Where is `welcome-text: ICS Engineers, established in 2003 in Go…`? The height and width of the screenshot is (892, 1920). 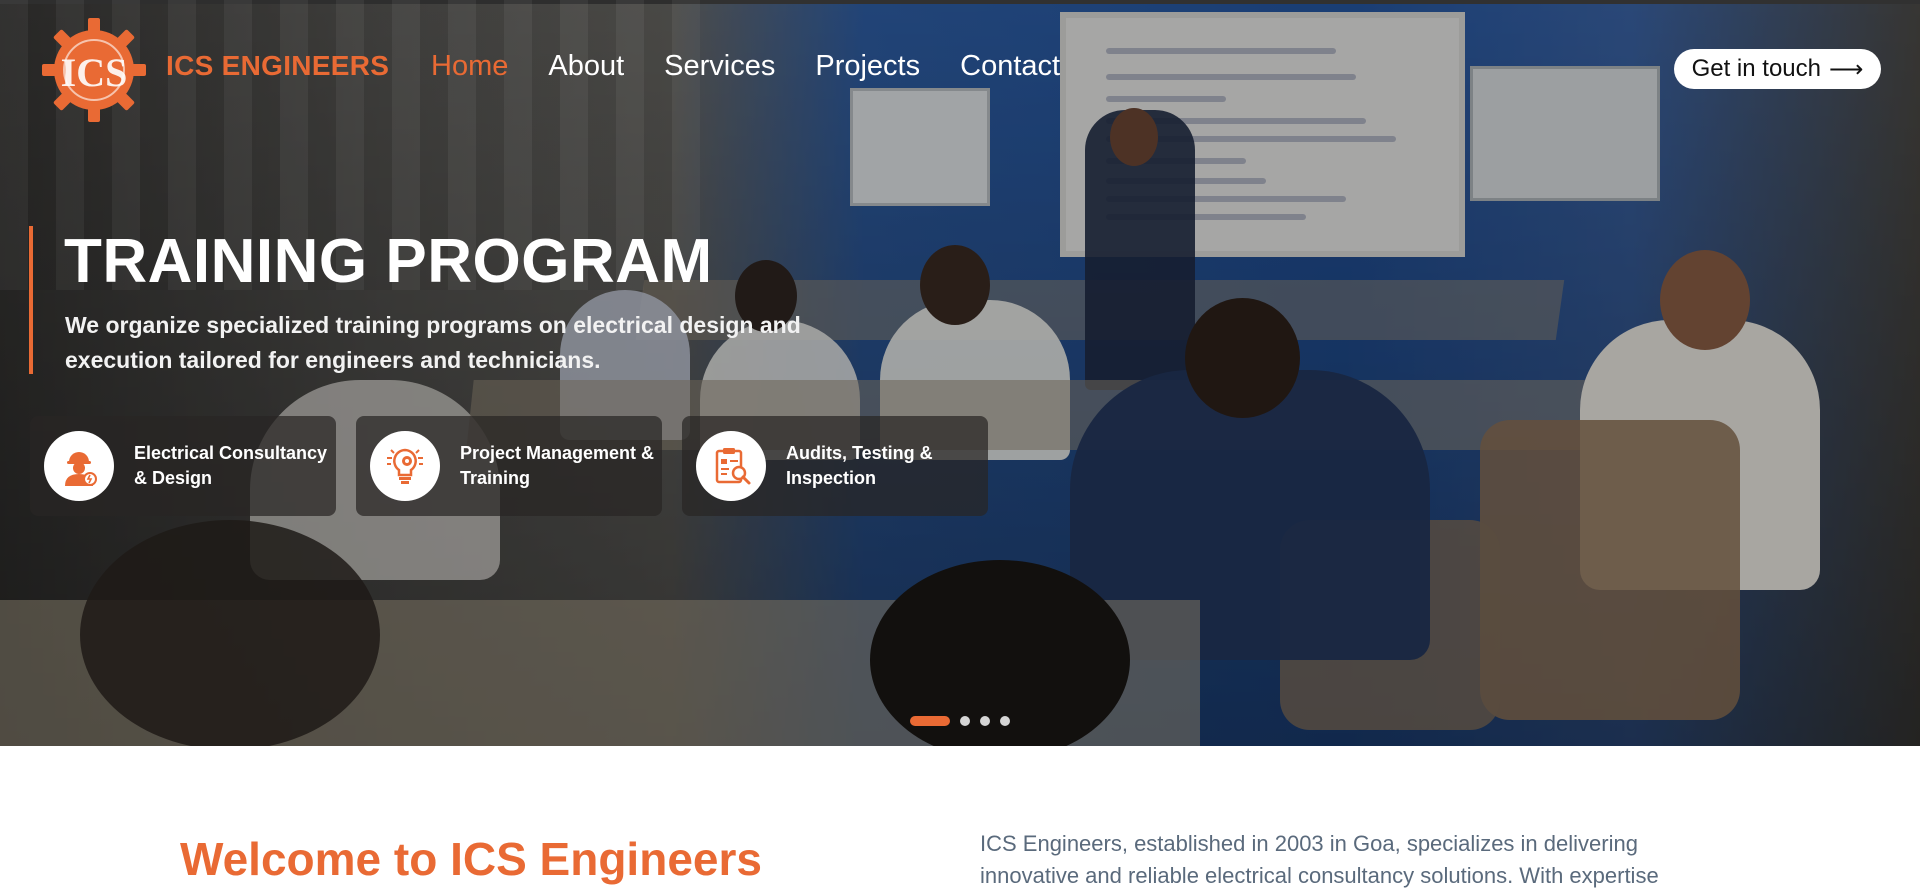 welcome-text: ICS Engineers, established in 2003 in Go… is located at coordinates (1319, 859).